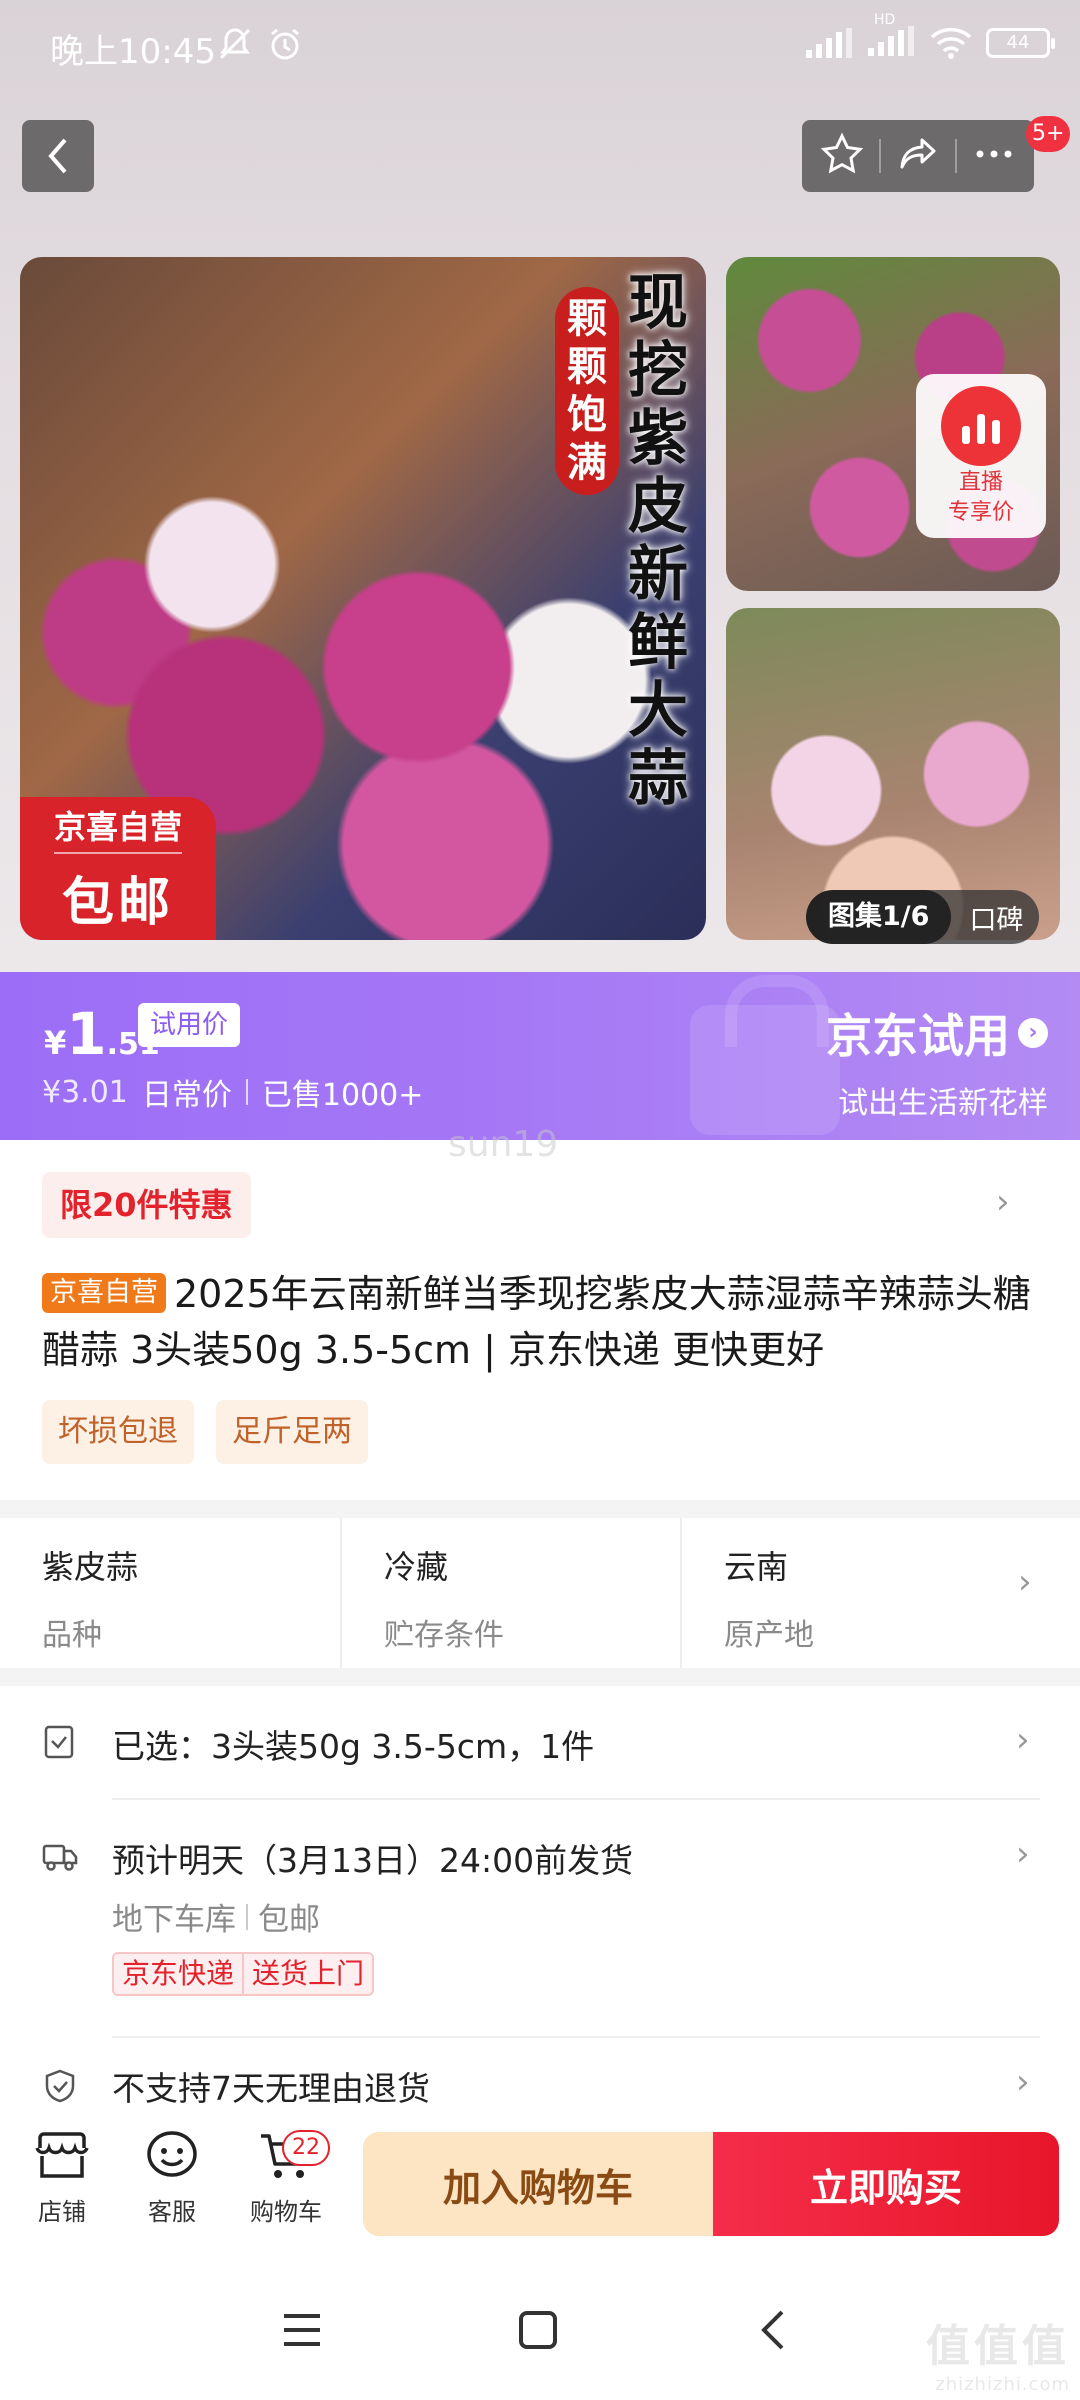 Image resolution: width=1080 pixels, height=2400 pixels. Describe the element at coordinates (886, 2184) in the screenshot. I see `buy-now-button: 立即购买` at that location.